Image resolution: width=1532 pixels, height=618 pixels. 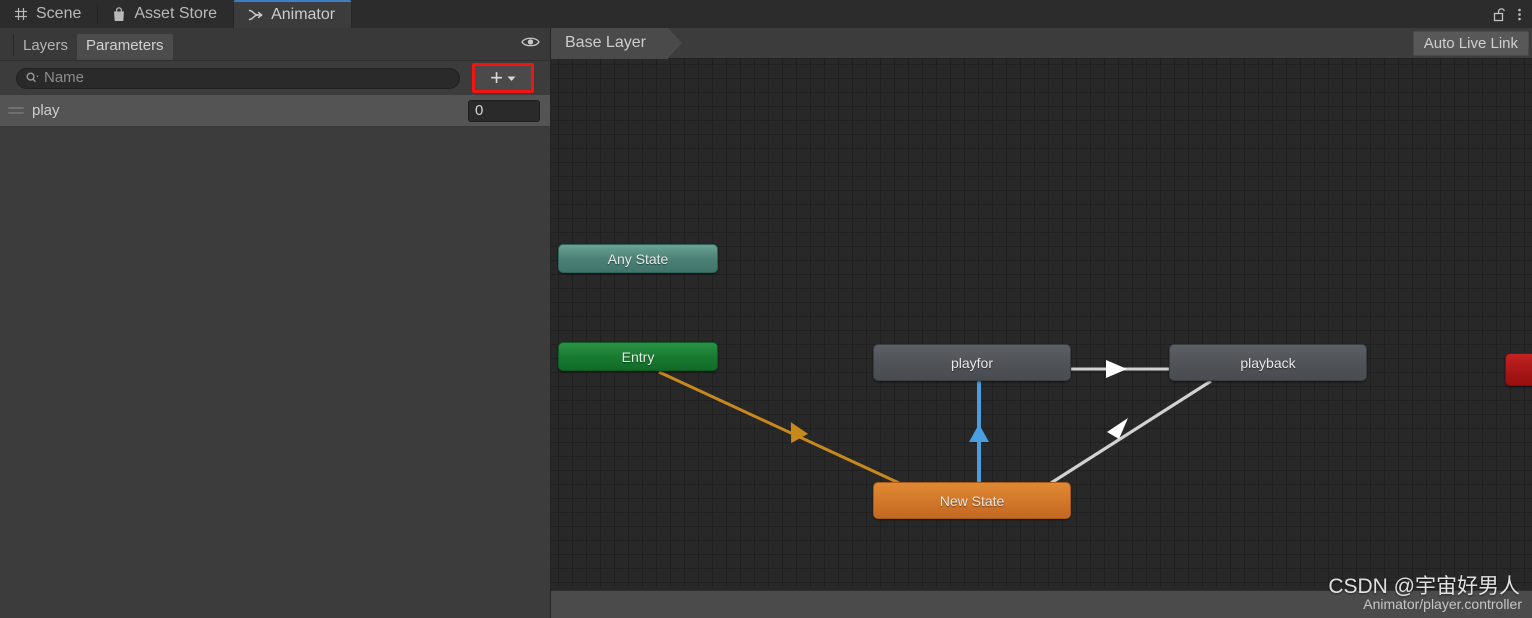 I want to click on tab-scene-label: Scene, so click(x=59, y=13).